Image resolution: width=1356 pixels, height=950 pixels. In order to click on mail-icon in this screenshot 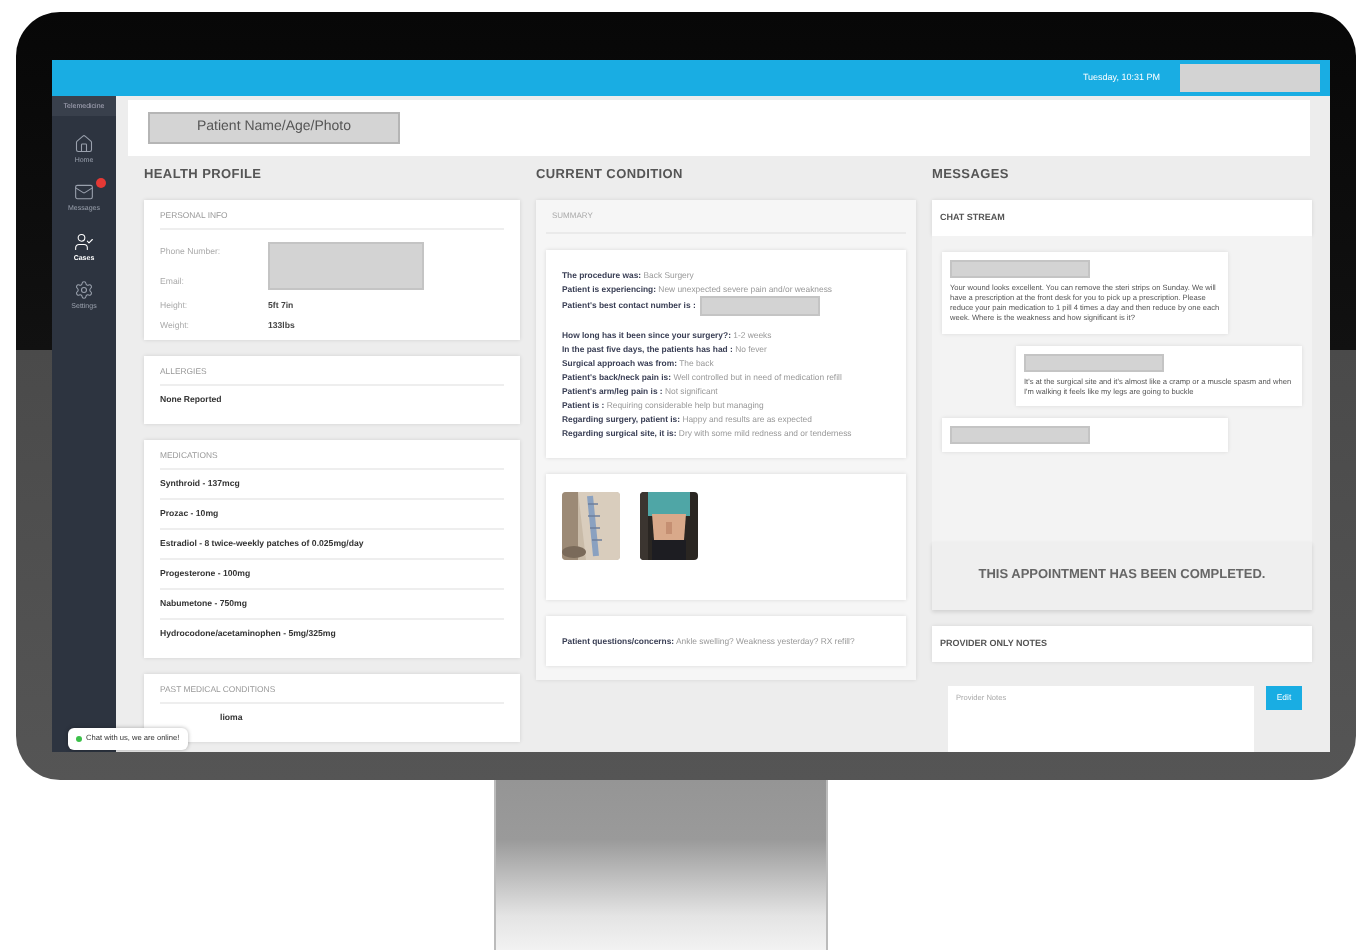, I will do `click(83, 192)`.